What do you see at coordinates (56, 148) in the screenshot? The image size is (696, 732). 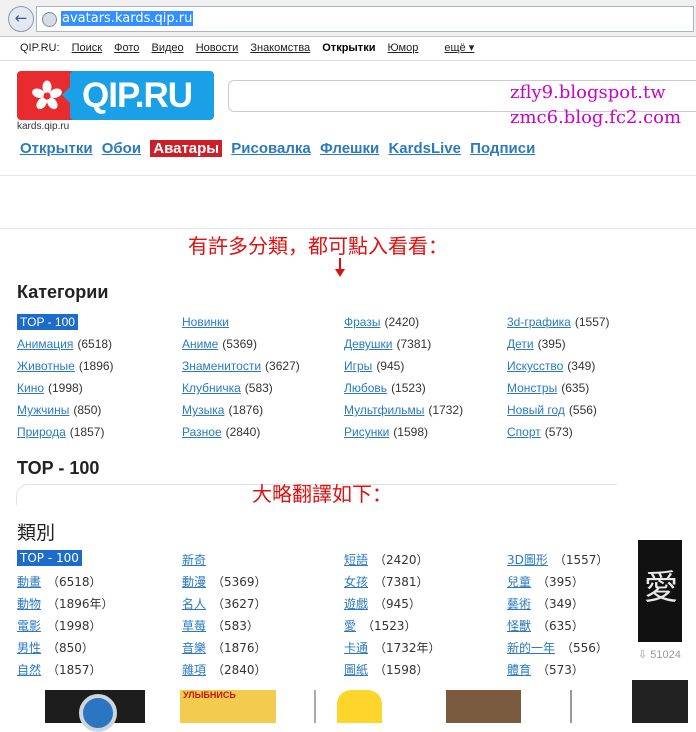 I see `tab-cards: Открытки` at bounding box center [56, 148].